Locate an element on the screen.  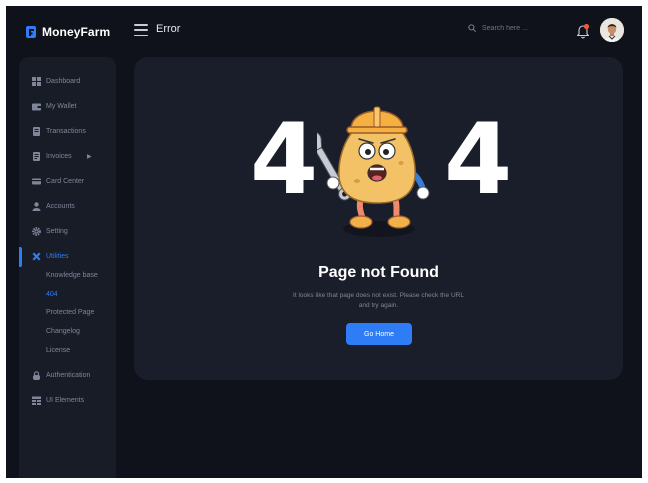
transactions-icon is located at coordinates (36, 131).